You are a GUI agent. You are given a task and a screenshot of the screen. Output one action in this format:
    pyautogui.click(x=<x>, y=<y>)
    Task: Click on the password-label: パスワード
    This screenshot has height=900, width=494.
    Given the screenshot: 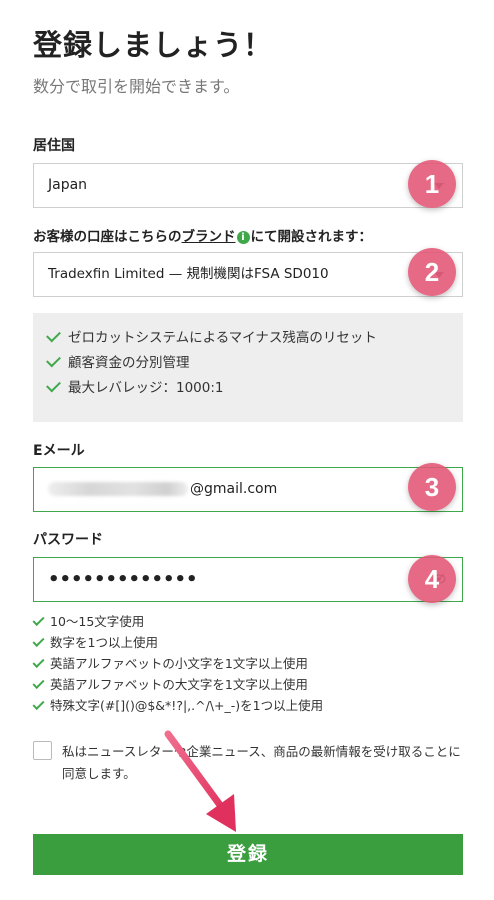 What is the action you would take?
    pyautogui.click(x=68, y=540)
    